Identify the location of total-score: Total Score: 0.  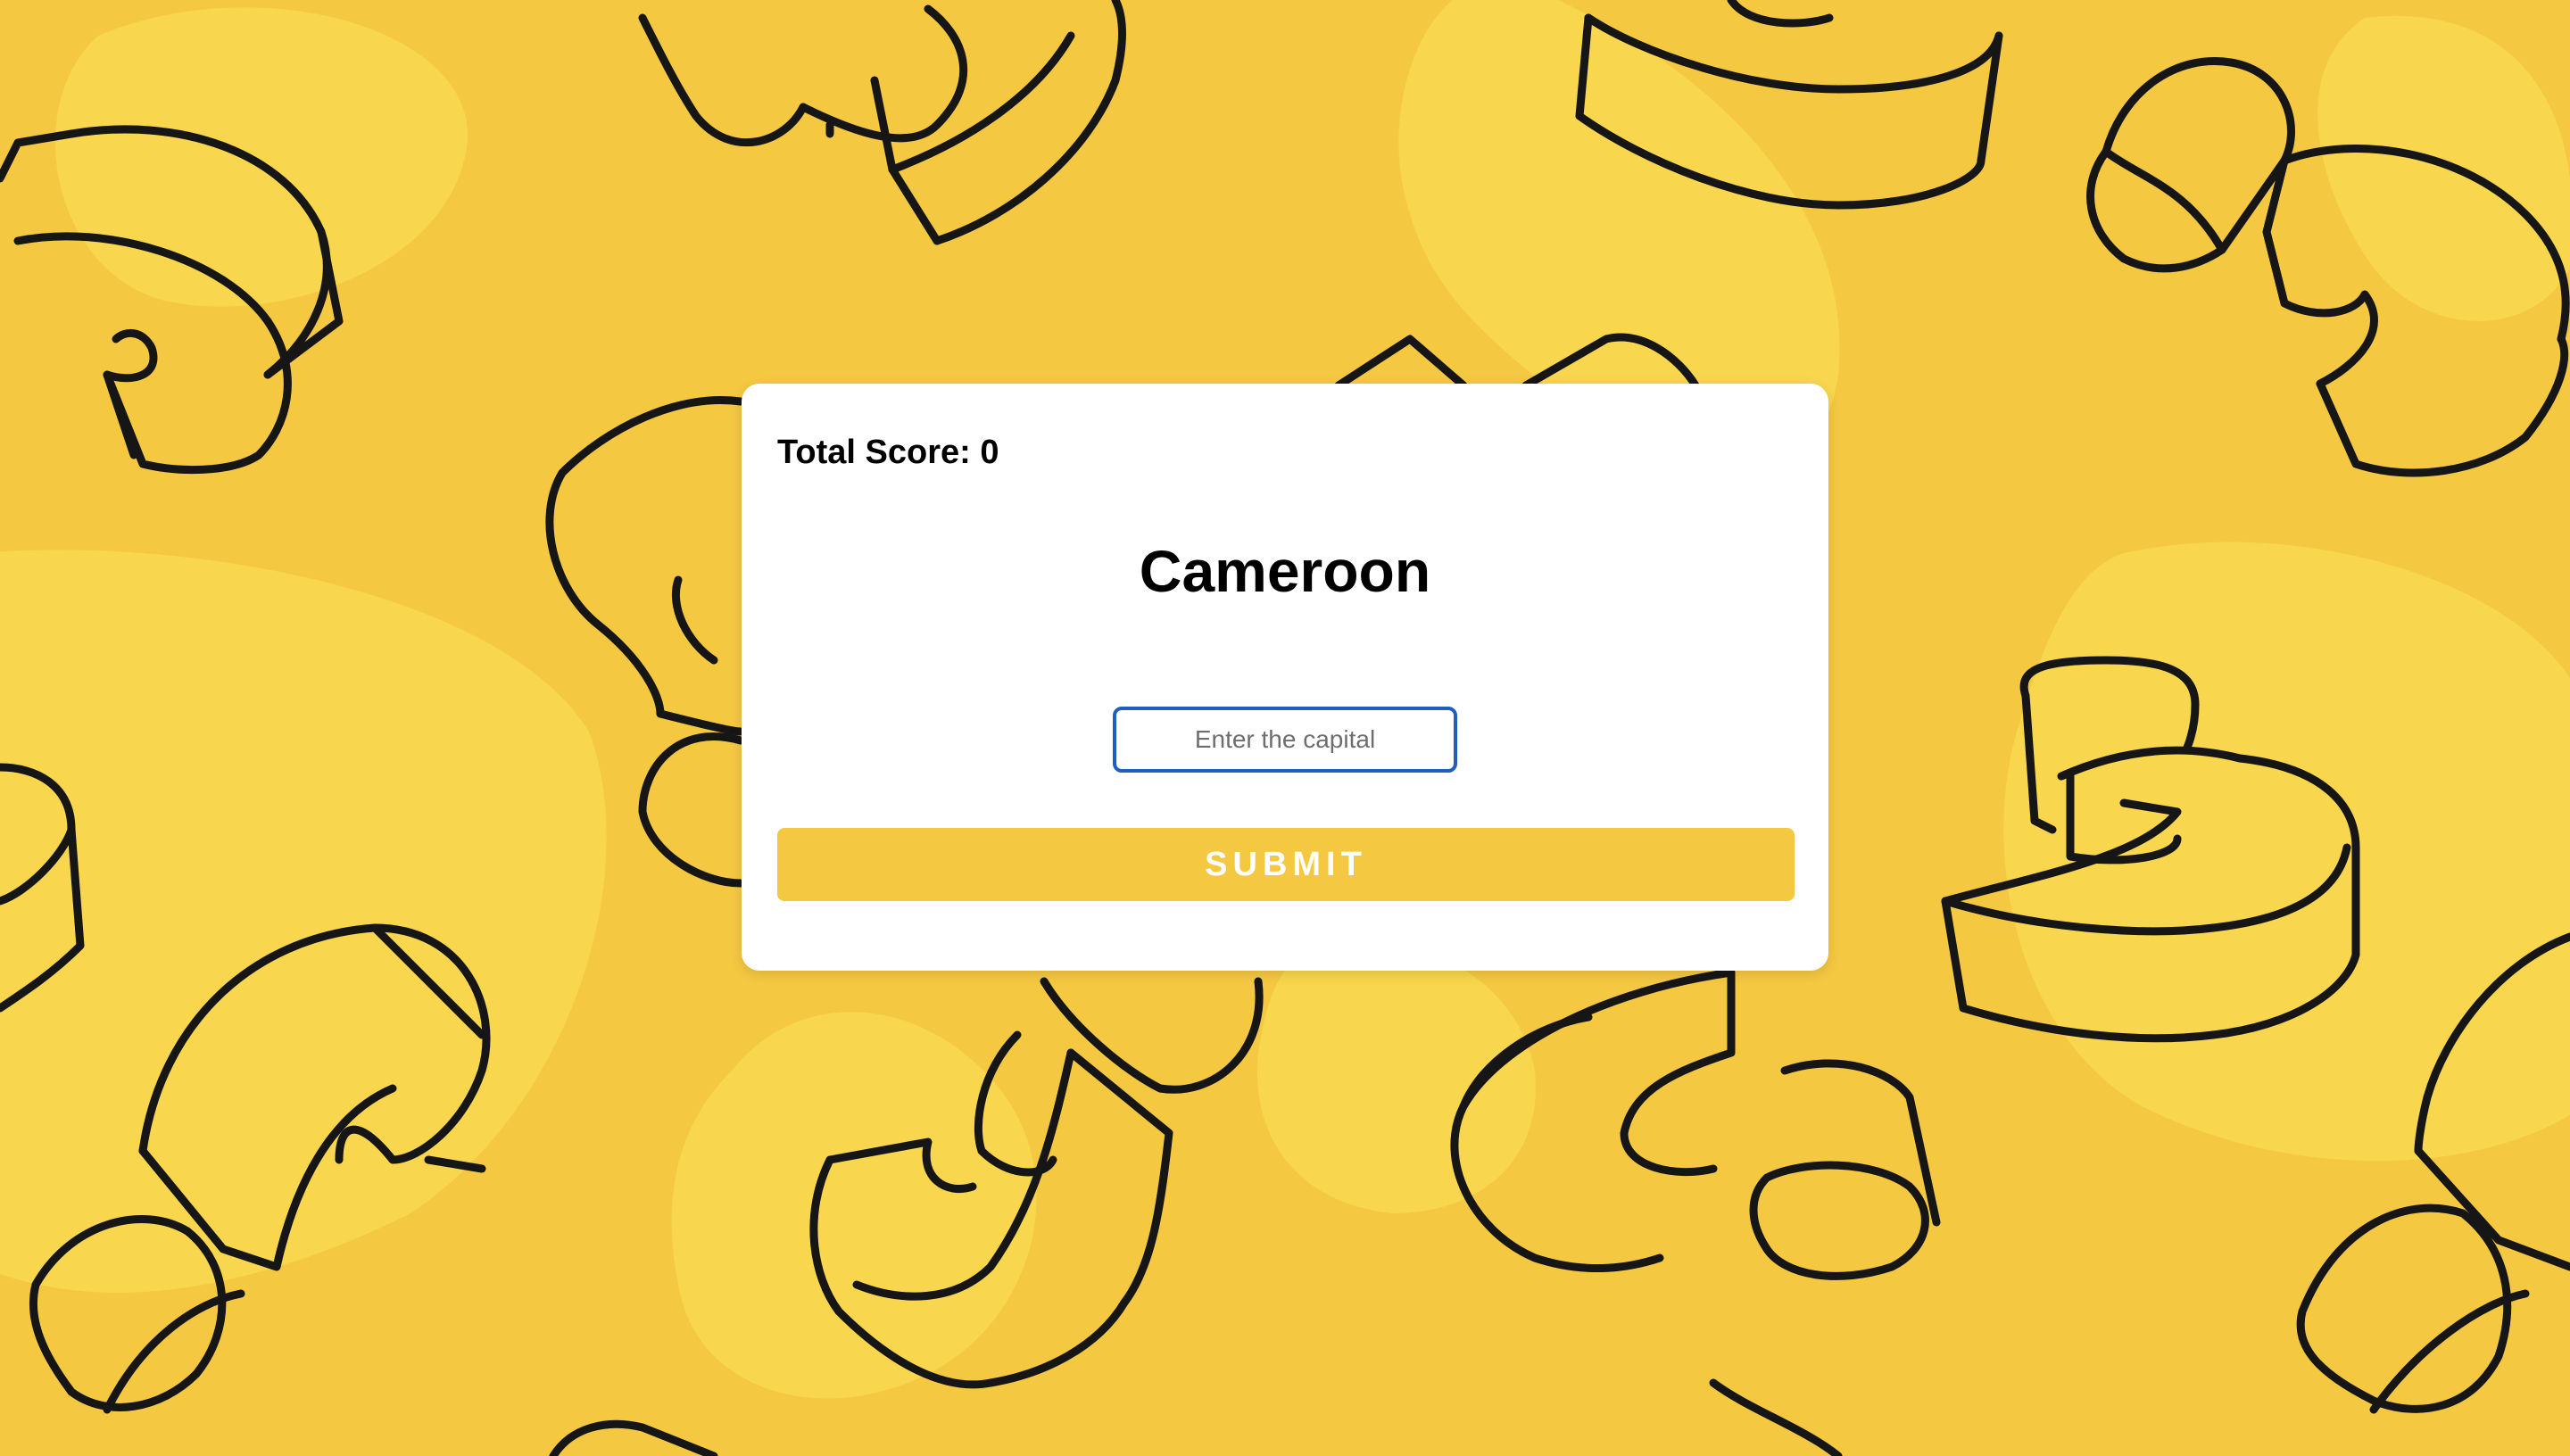
(888, 453).